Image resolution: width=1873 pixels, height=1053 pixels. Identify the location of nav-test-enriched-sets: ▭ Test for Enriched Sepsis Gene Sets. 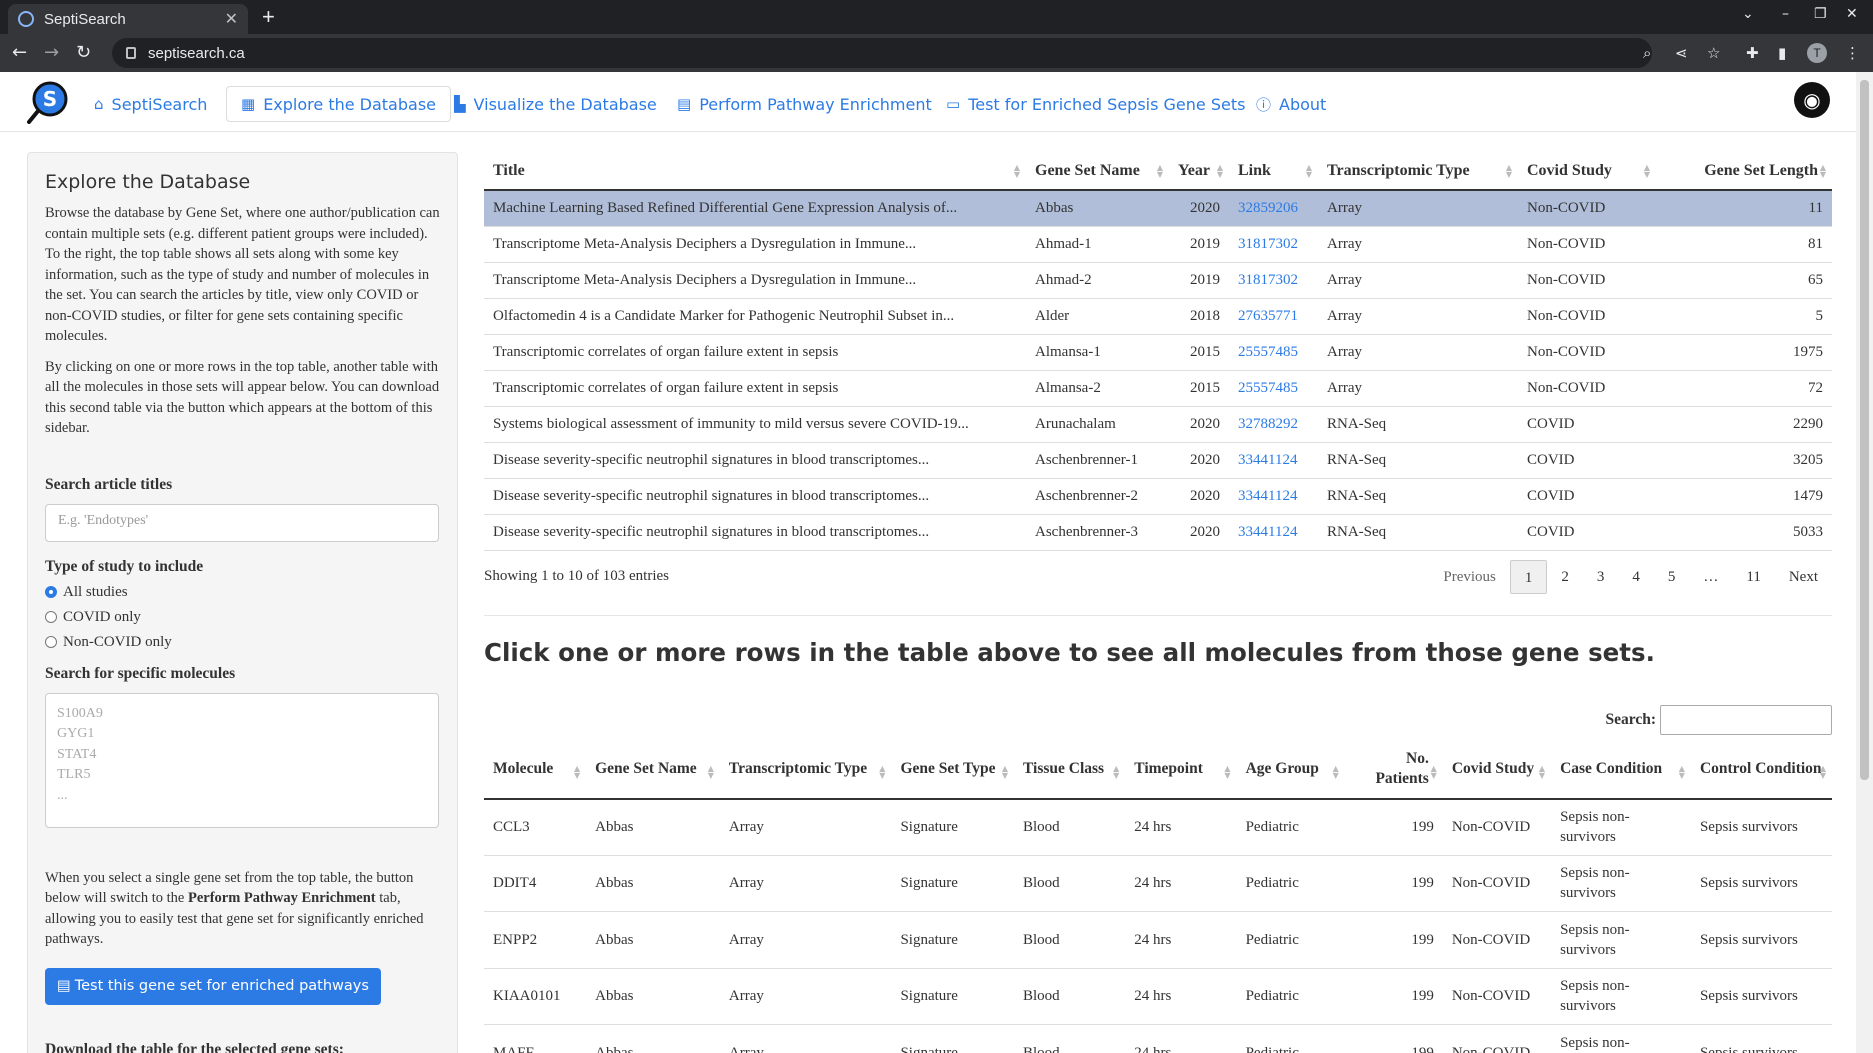
(1095, 104).